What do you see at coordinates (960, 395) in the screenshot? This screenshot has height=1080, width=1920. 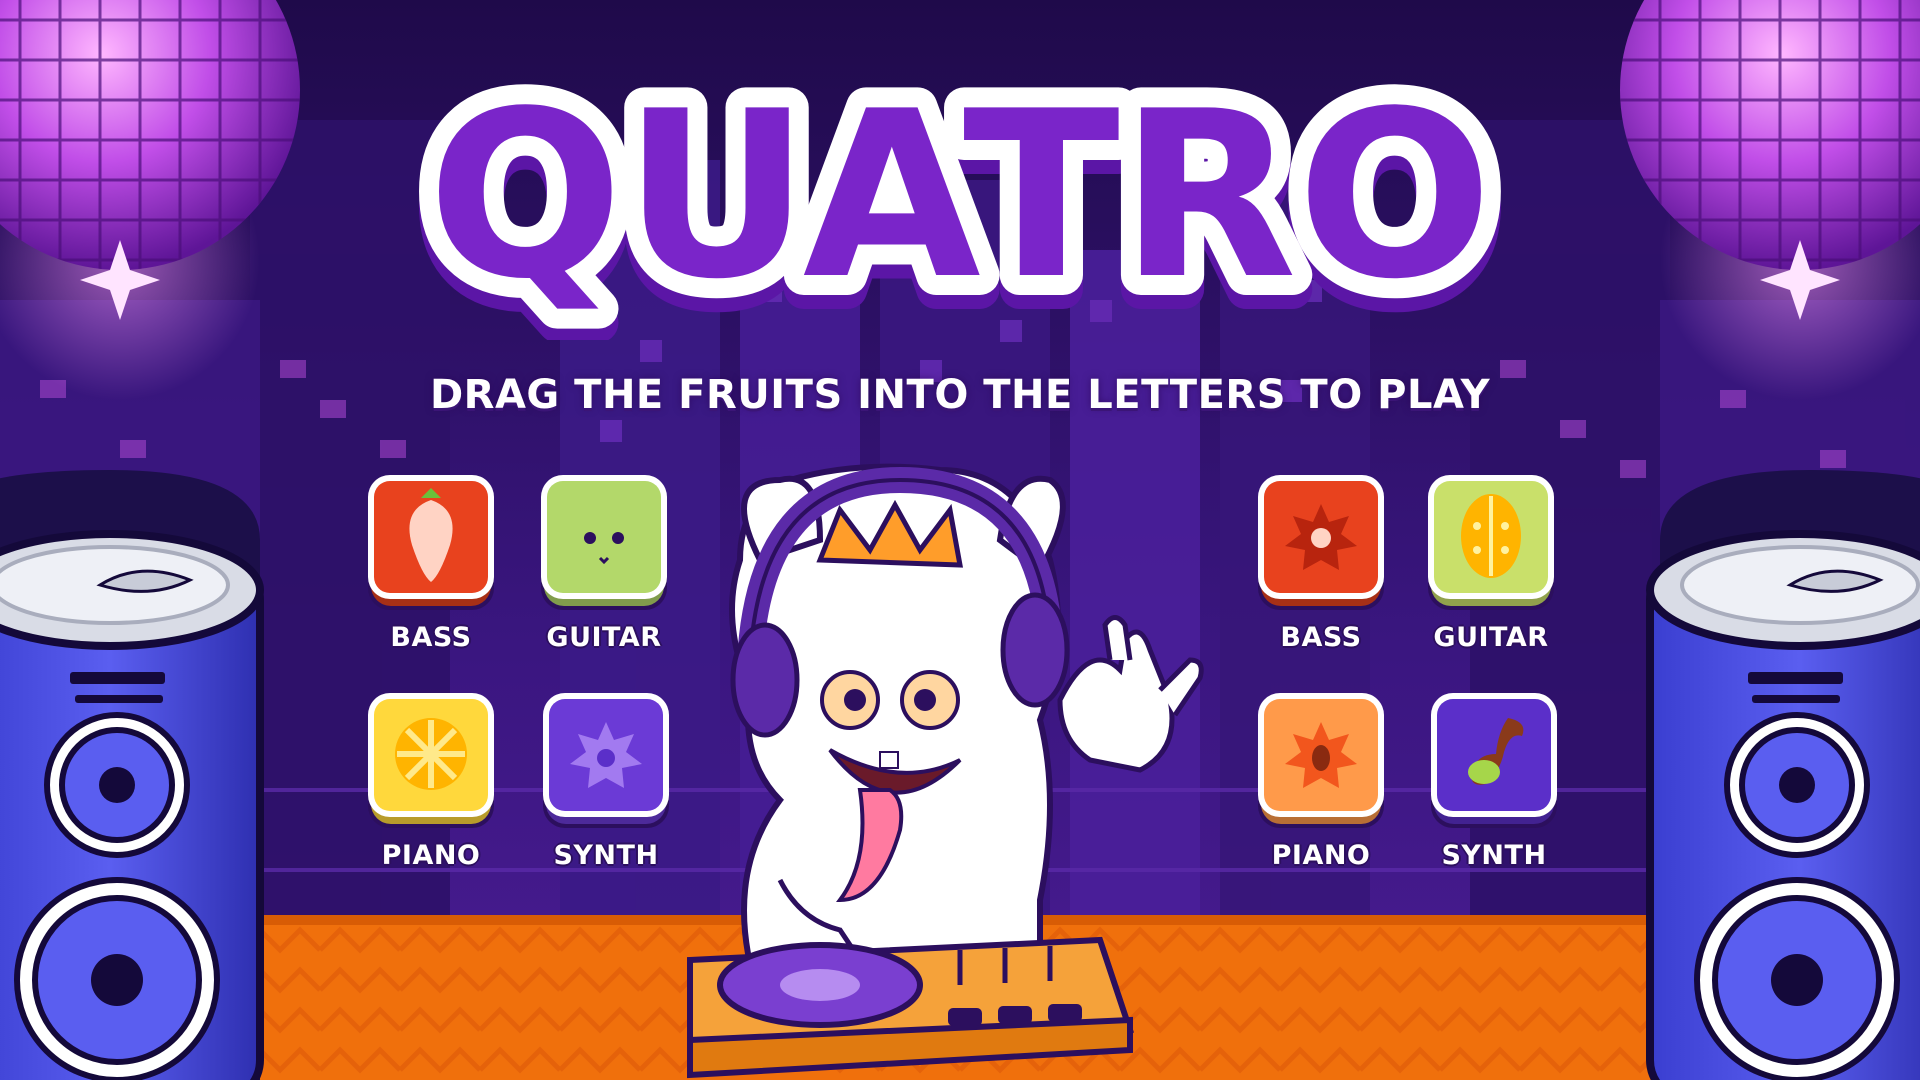 I see `instruction-text: DRAG THE FRUITS INTO THE LETTERS TO PLAY` at bounding box center [960, 395].